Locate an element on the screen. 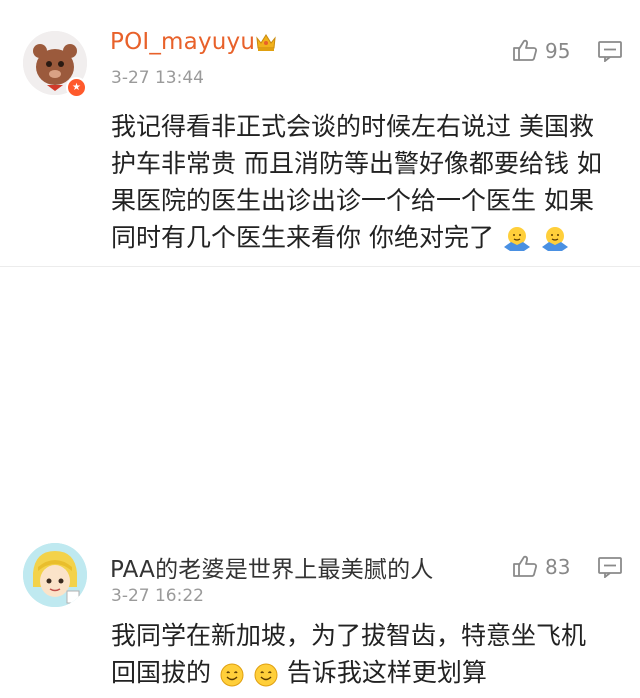 The width and height of the screenshot is (640, 698). comment-line: 同时有几个医生来看你 你绝对完了 is located at coordinates (302, 237).